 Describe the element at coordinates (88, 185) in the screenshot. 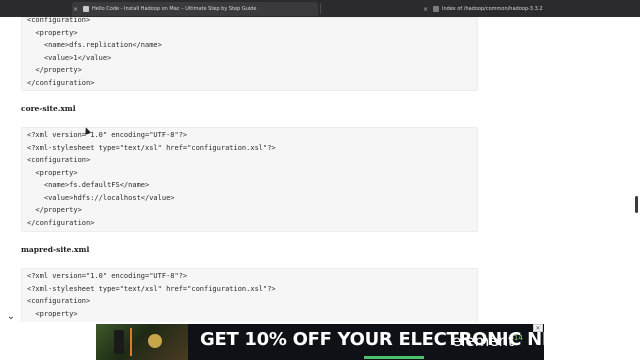

I see `code-line: <name>fs.defaultFS</name>` at that location.